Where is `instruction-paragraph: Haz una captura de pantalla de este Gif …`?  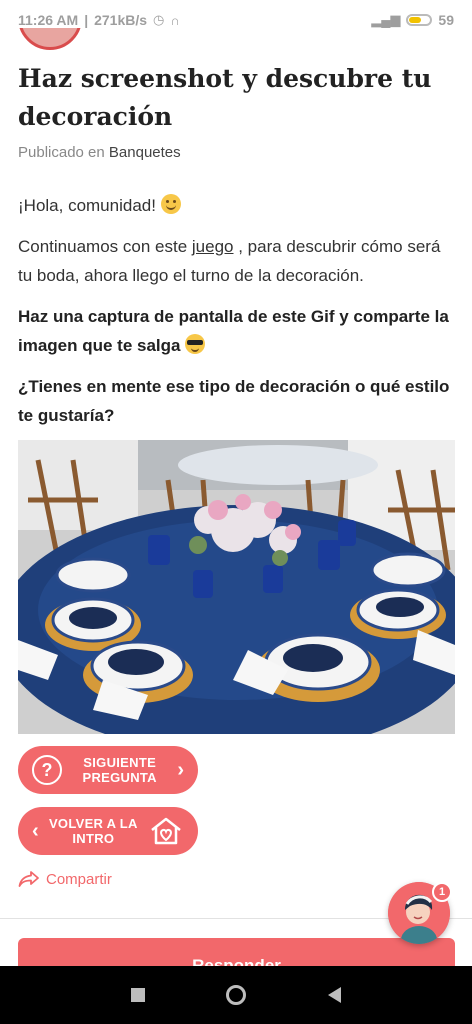
instruction-paragraph: Haz una captura de pantalla de este Gif … is located at coordinates (236, 331).